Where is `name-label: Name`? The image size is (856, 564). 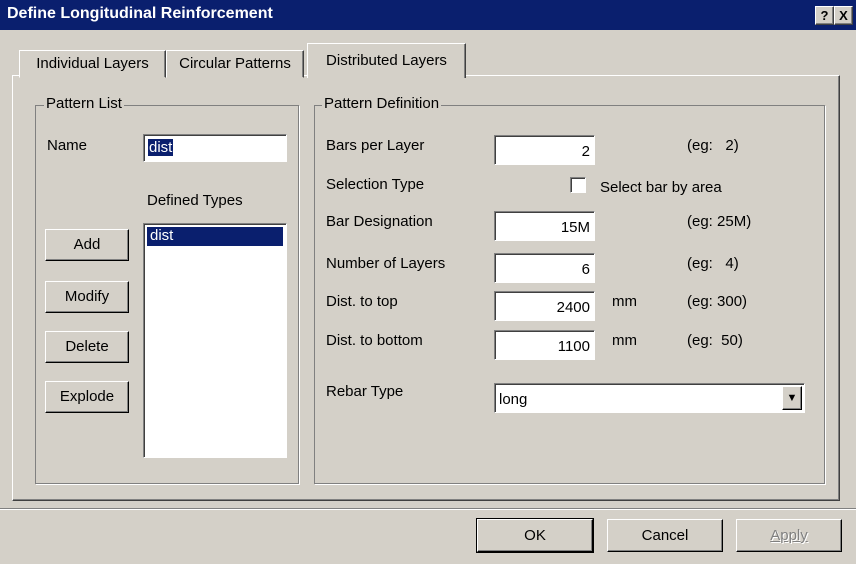
name-label: Name is located at coordinates (67, 145).